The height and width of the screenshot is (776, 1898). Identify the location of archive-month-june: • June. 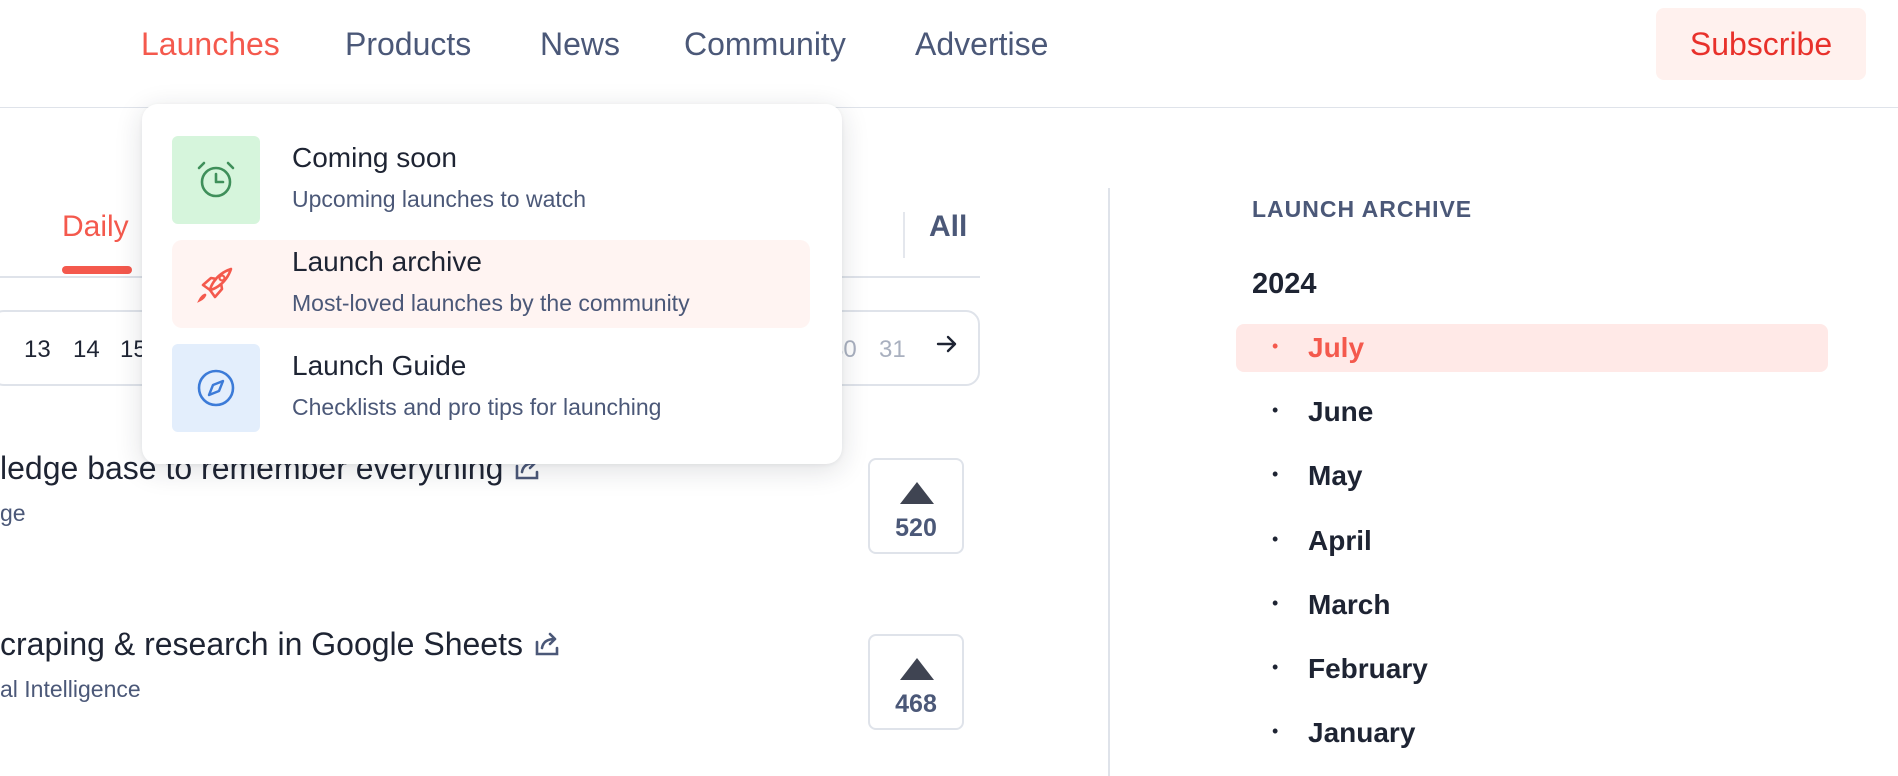
(1532, 412).